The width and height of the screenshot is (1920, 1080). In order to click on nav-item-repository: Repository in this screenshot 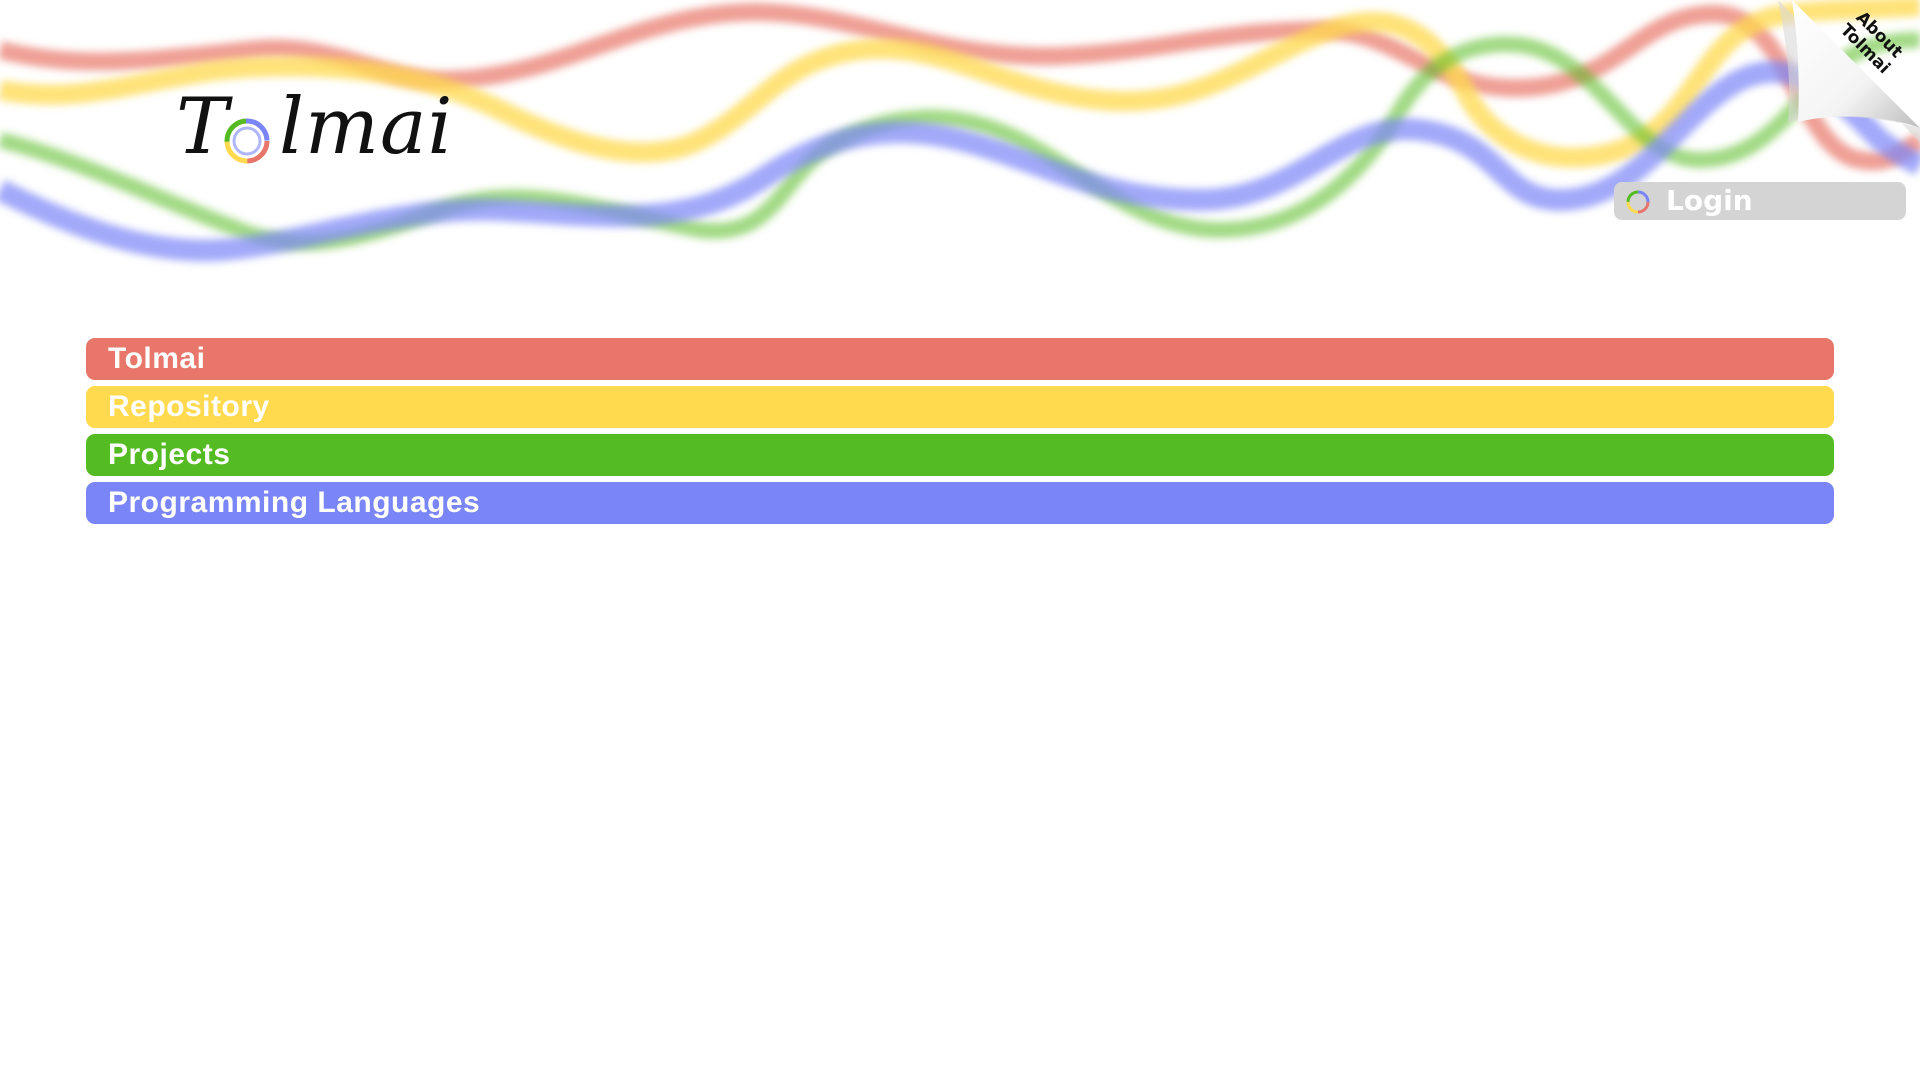, I will do `click(960, 407)`.